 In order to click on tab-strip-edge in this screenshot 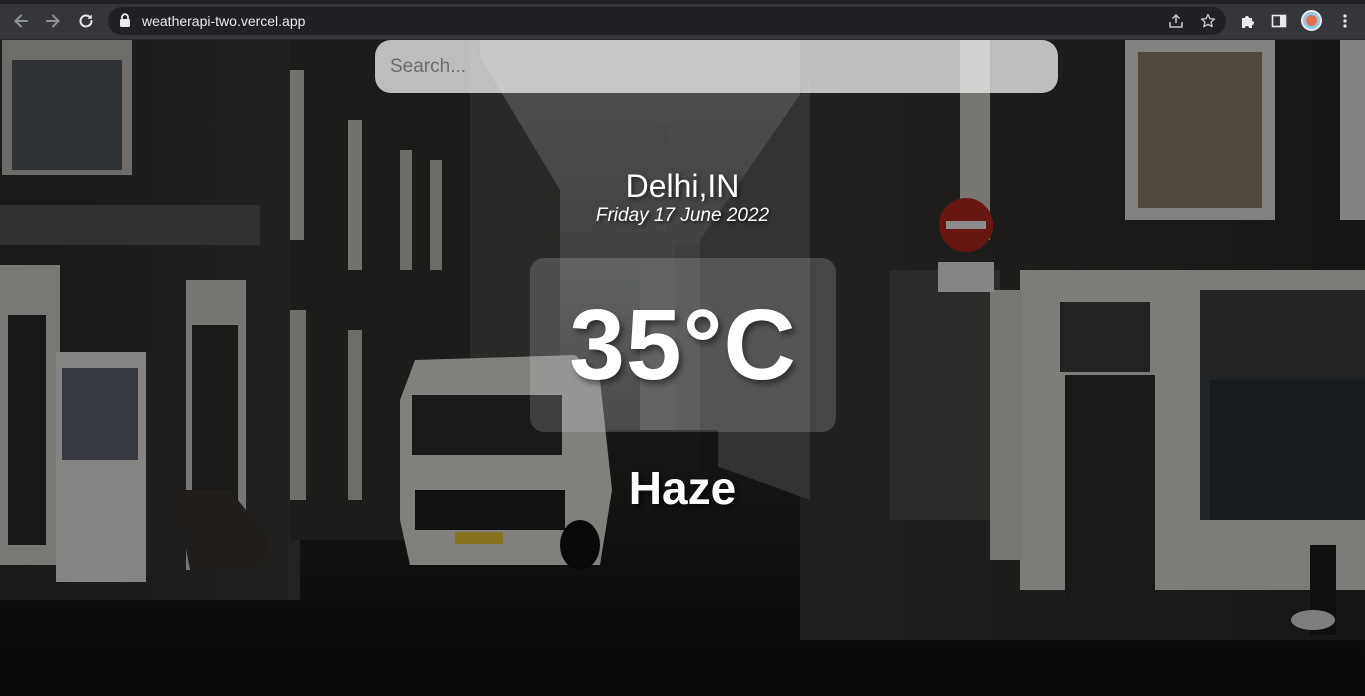, I will do `click(682, 2)`.